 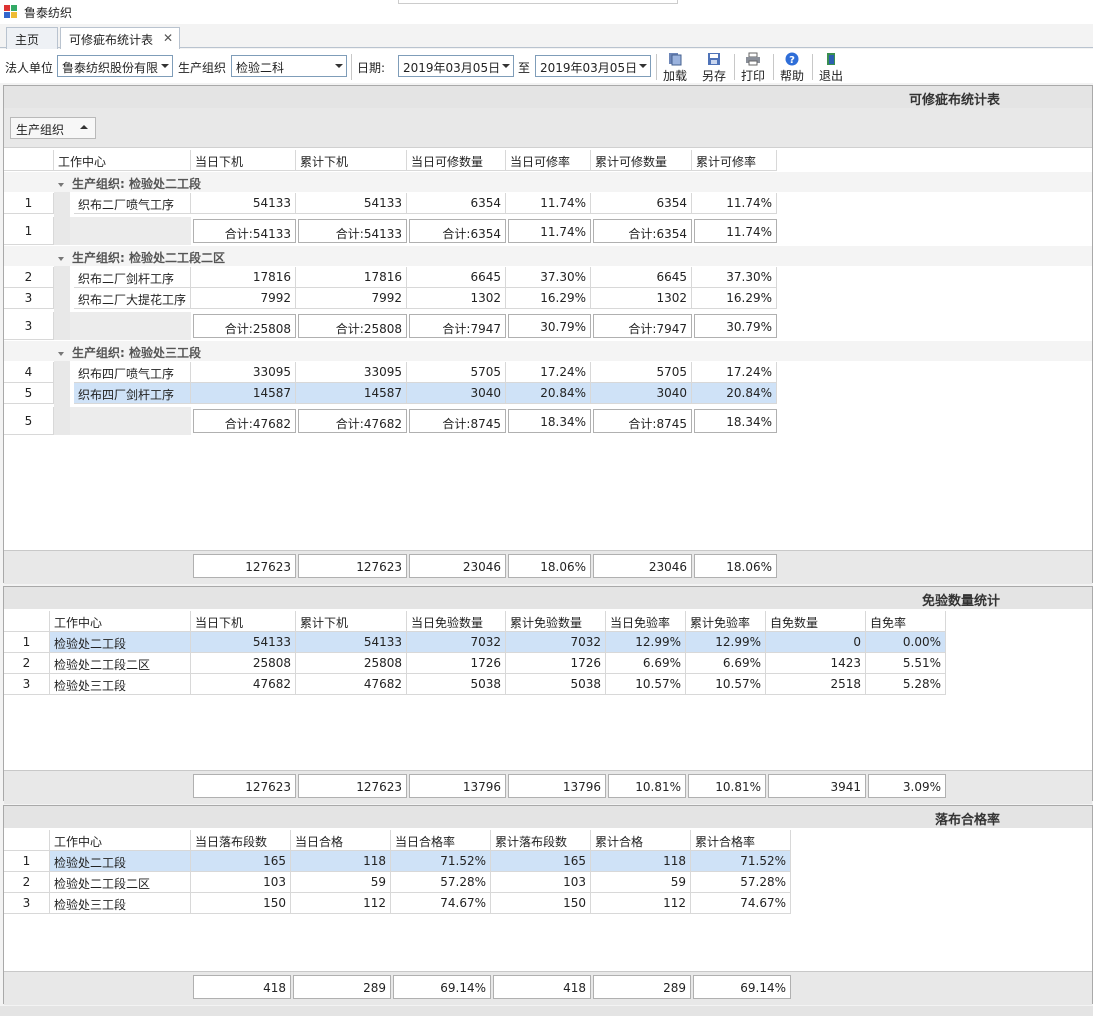 What do you see at coordinates (241, 840) in the screenshot?
I see `column-header: 当日落布段数` at bounding box center [241, 840].